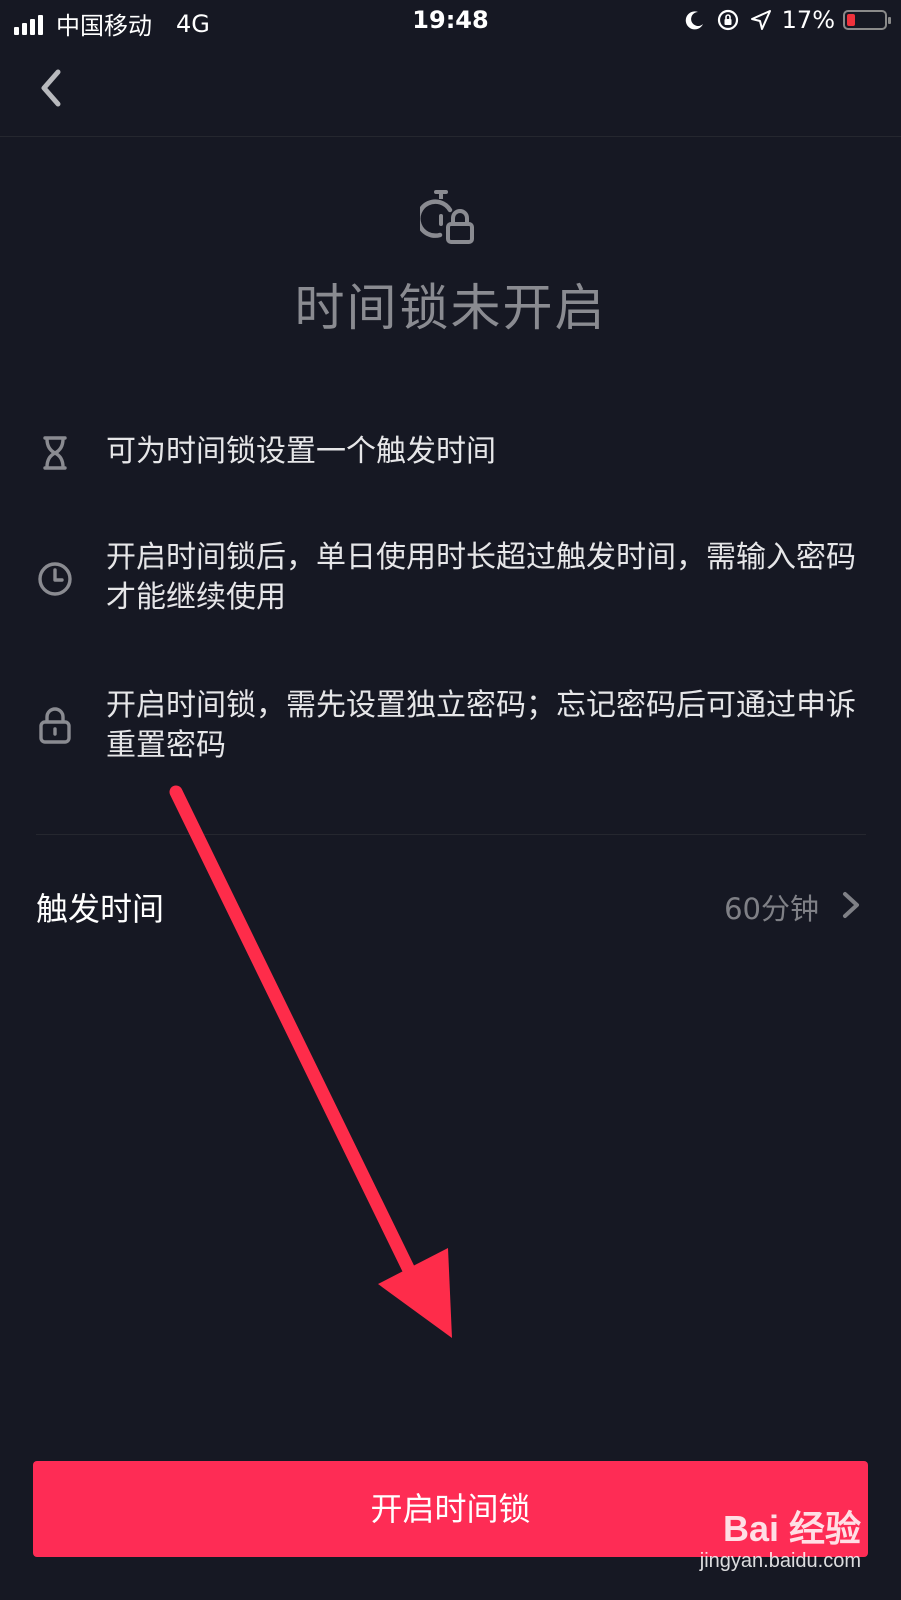  Describe the element at coordinates (760, 20) in the screenshot. I see `location-icon` at that location.